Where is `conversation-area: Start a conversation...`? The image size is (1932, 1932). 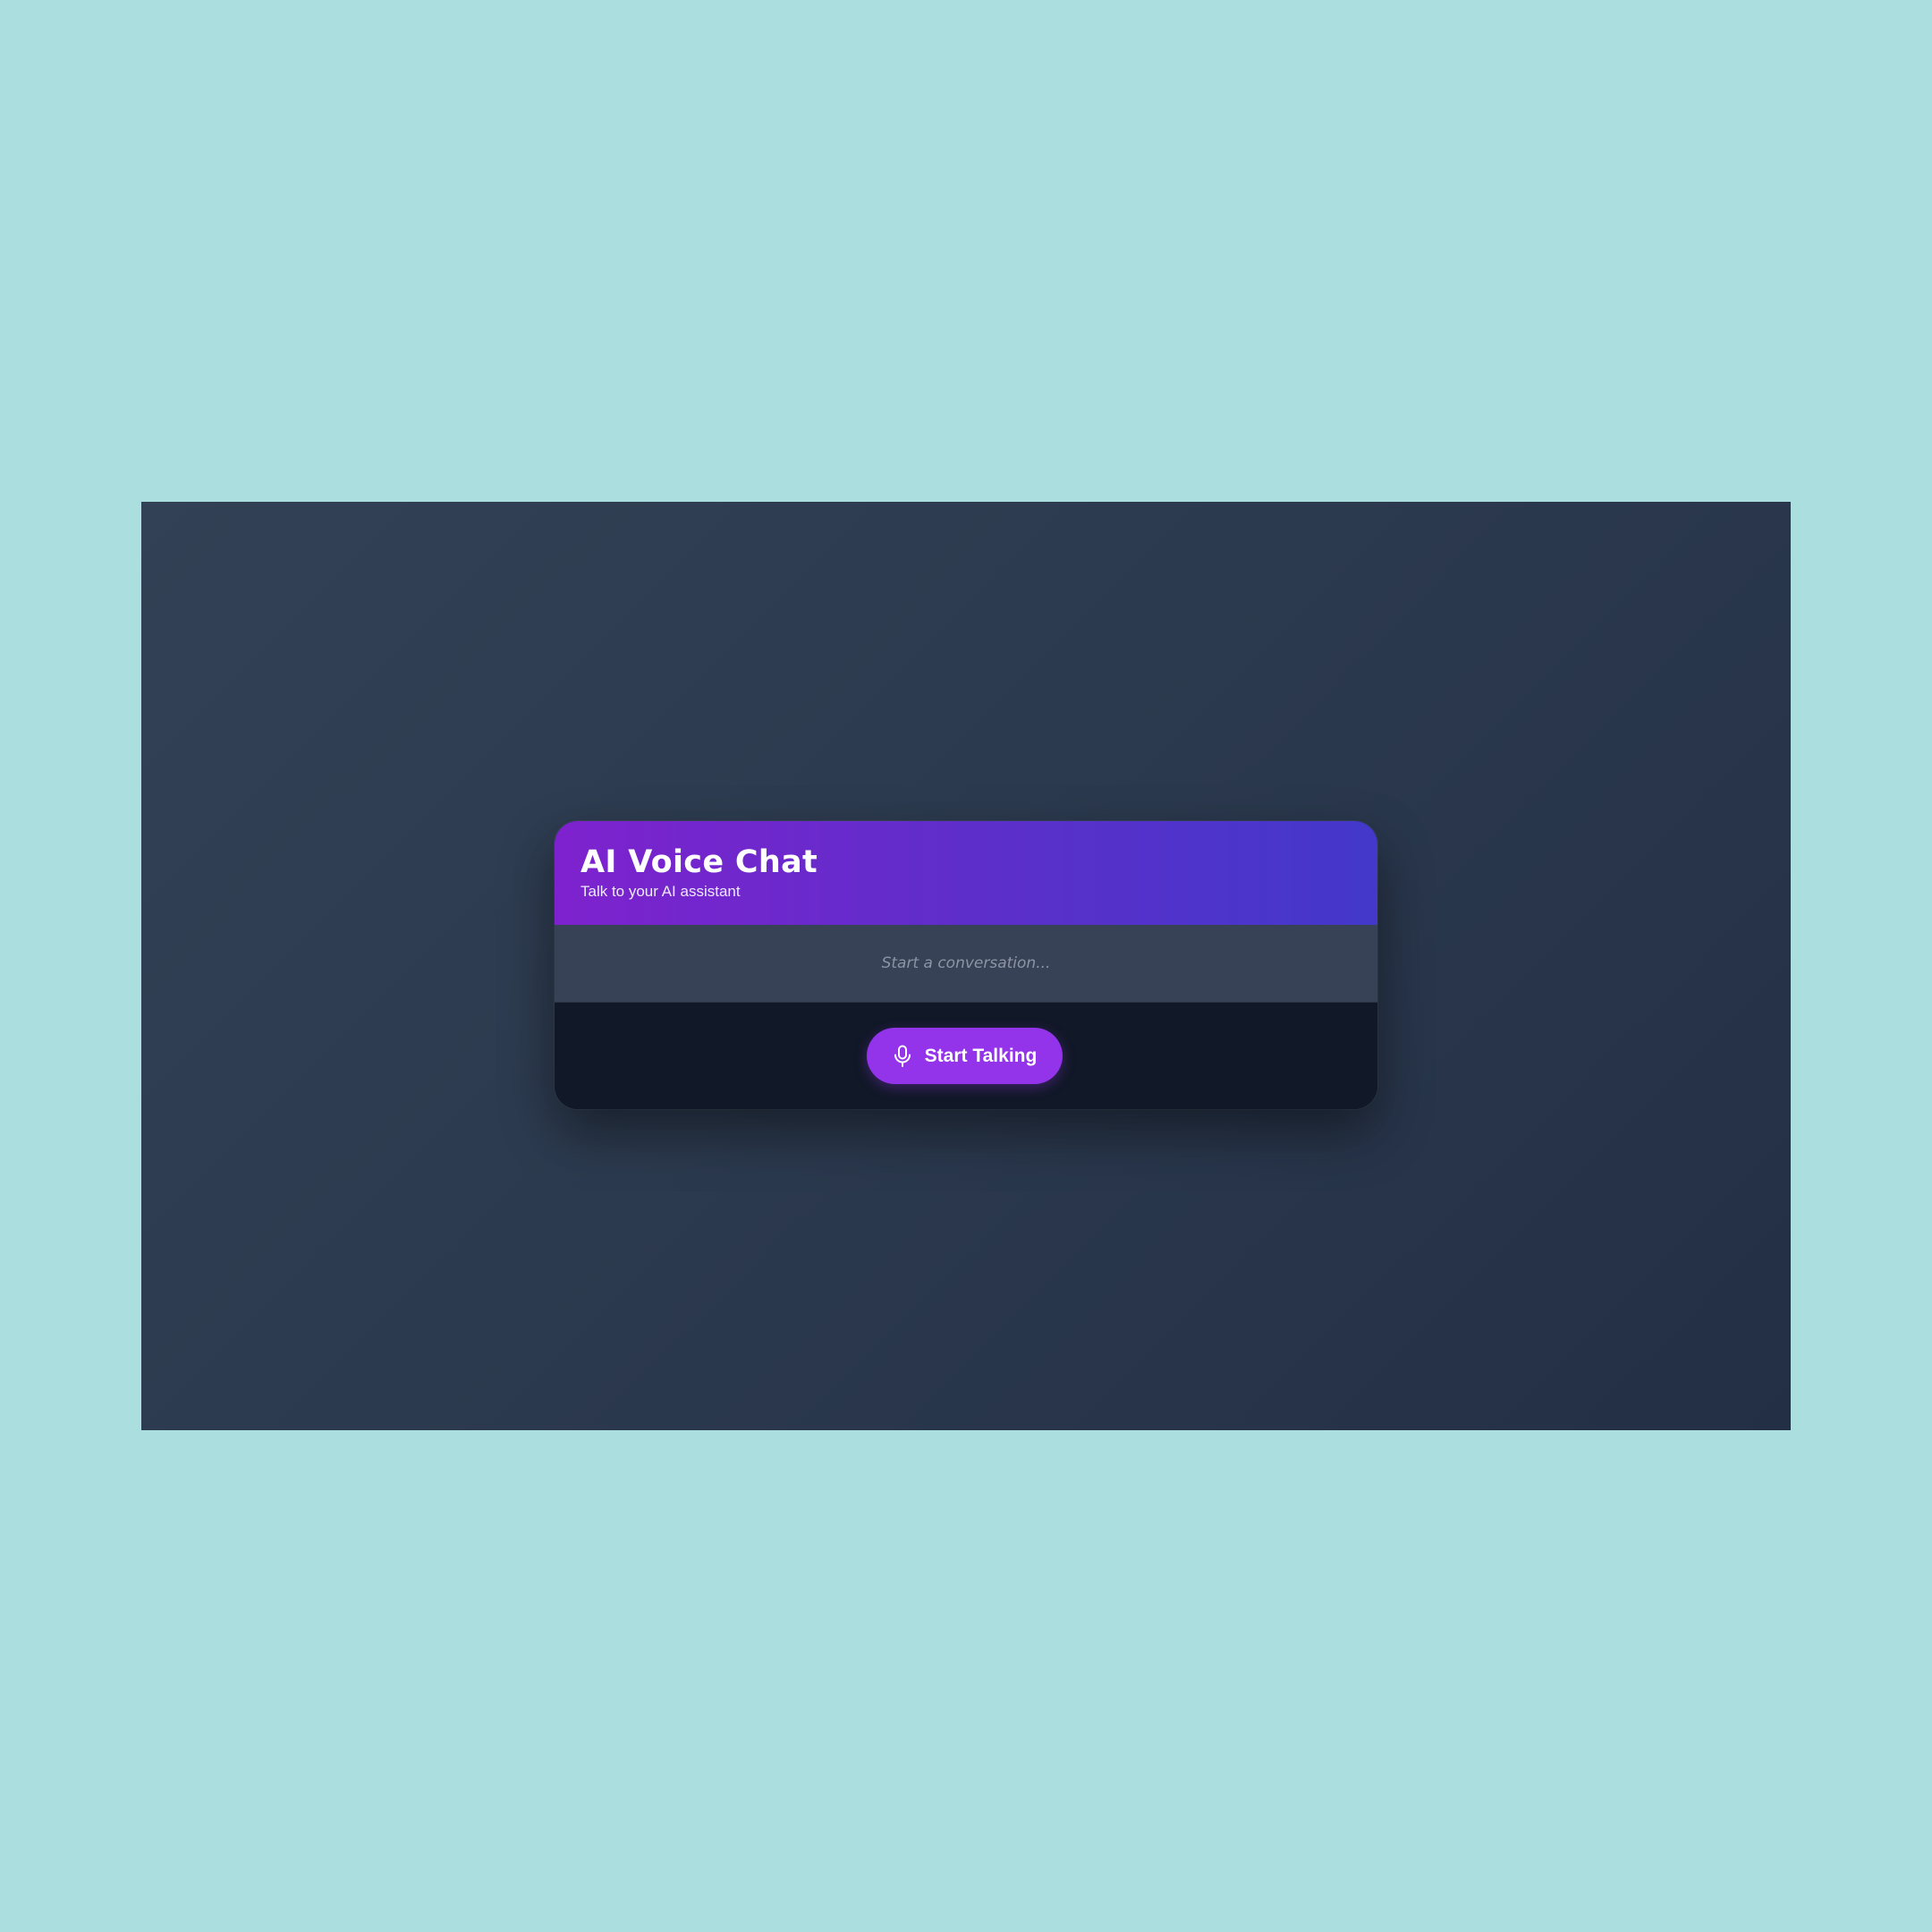
conversation-area: Start a conversation... is located at coordinates (966, 964).